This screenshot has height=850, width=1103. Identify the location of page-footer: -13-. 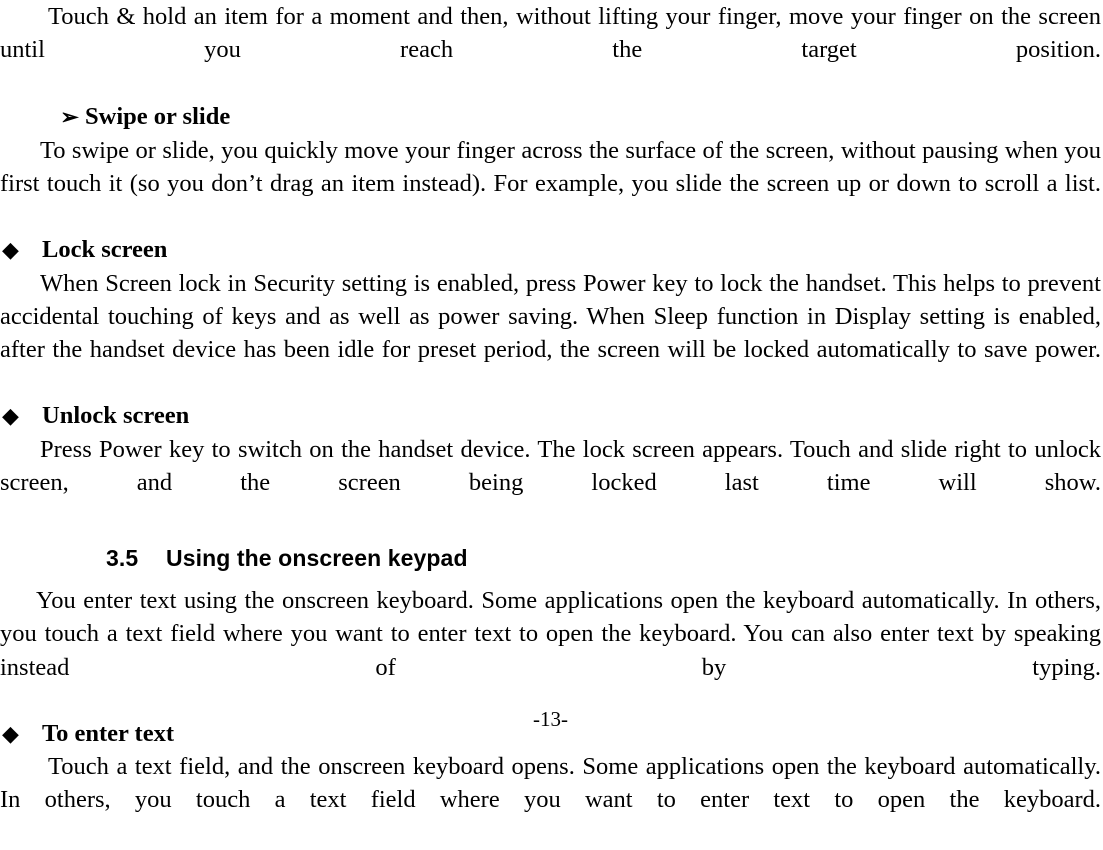
(550, 719).